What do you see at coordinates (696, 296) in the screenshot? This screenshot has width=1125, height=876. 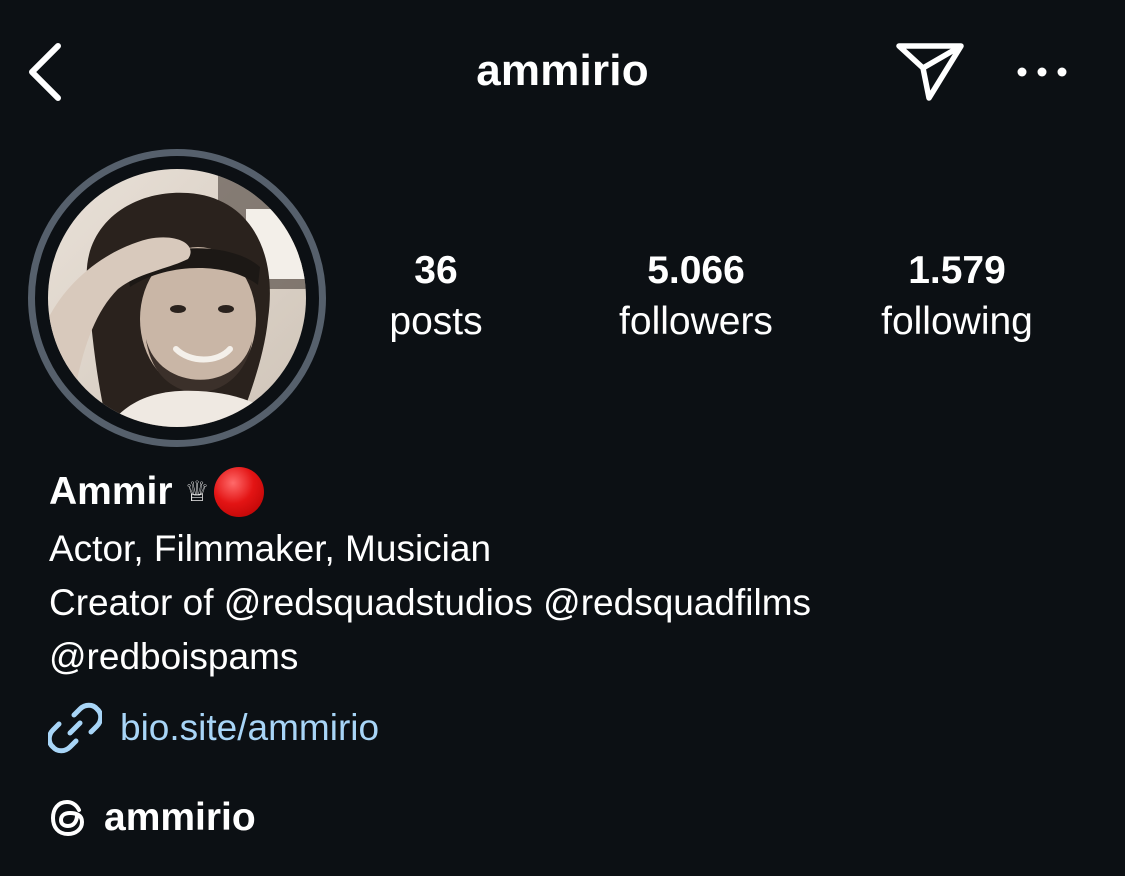 I see `followers-count: 5.066 followers` at bounding box center [696, 296].